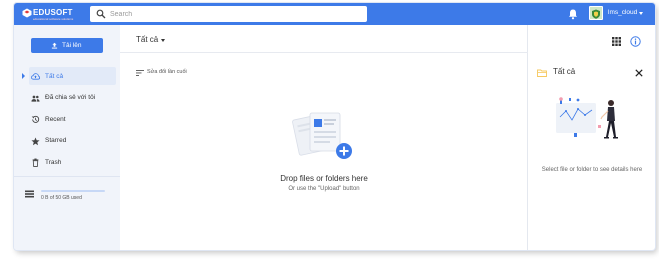  What do you see at coordinates (27, 13) in the screenshot?
I see `brand-logo-icon` at bounding box center [27, 13].